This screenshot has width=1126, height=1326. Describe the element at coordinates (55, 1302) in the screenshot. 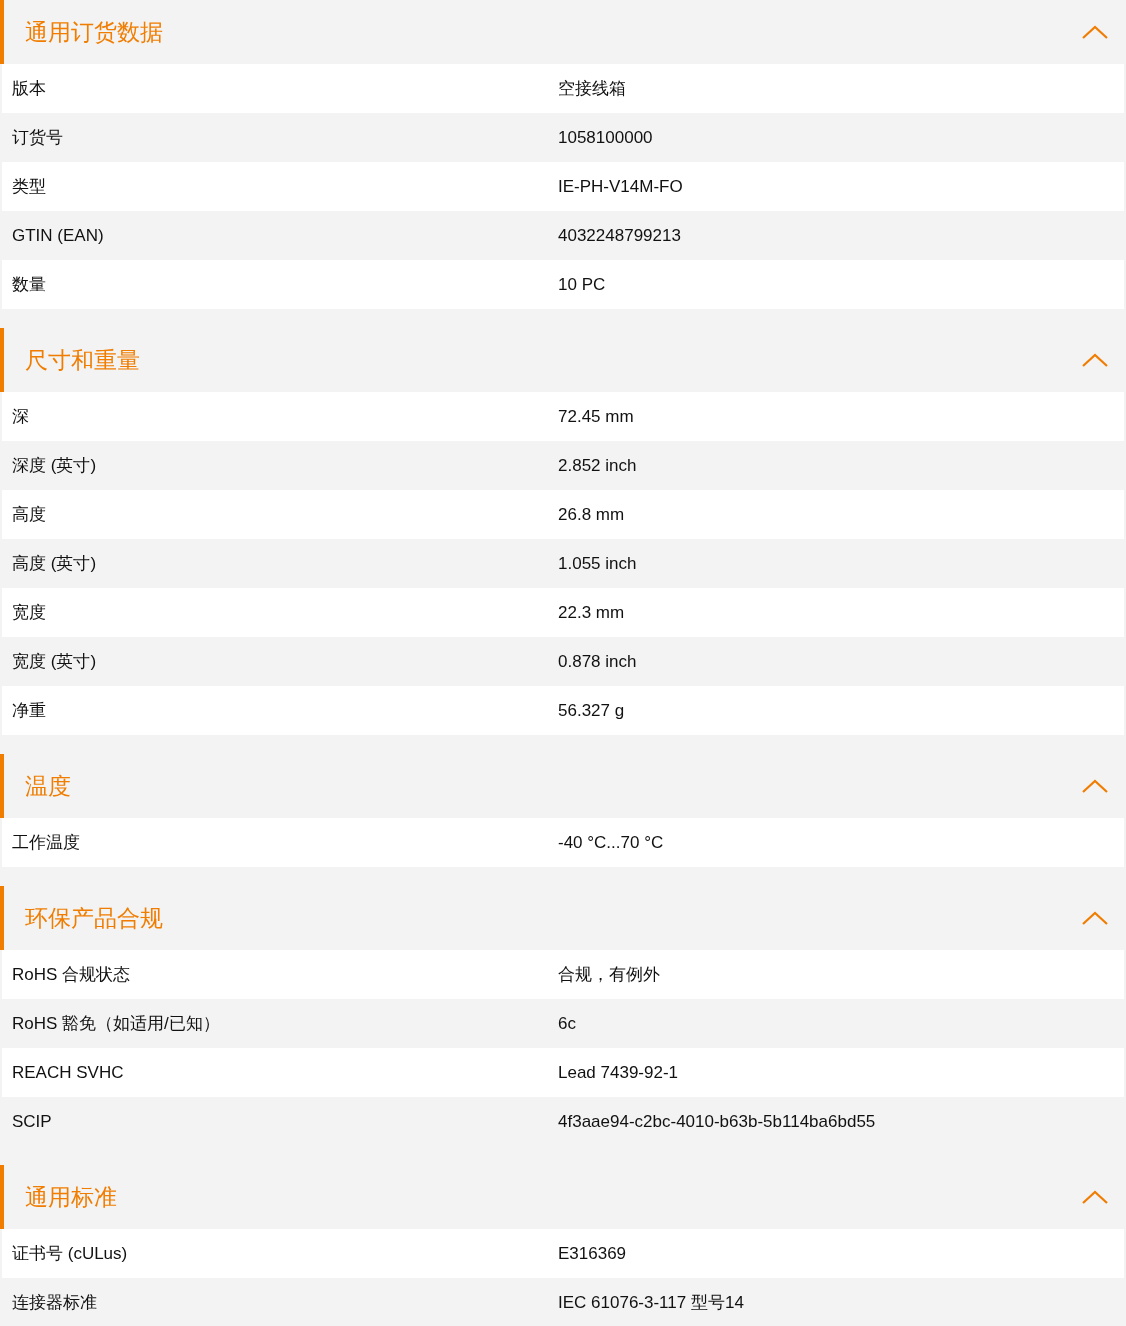

I see `spec-label: 连接器标准` at that location.